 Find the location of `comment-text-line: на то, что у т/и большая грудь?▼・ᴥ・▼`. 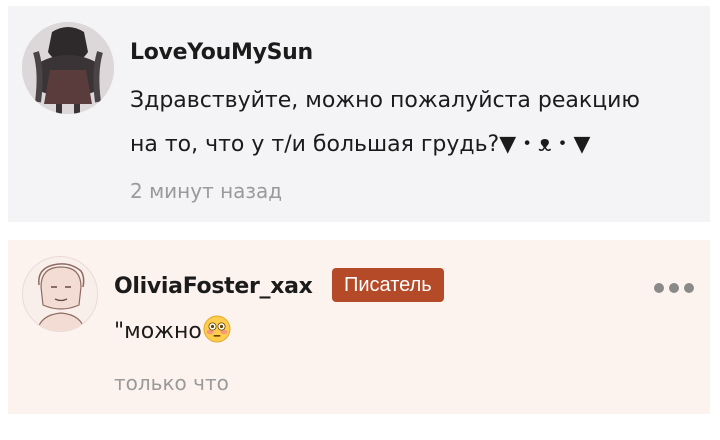

comment-text-line: на то, что у т/и большая грудь?▼・ᴥ・▼ is located at coordinates (360, 144).